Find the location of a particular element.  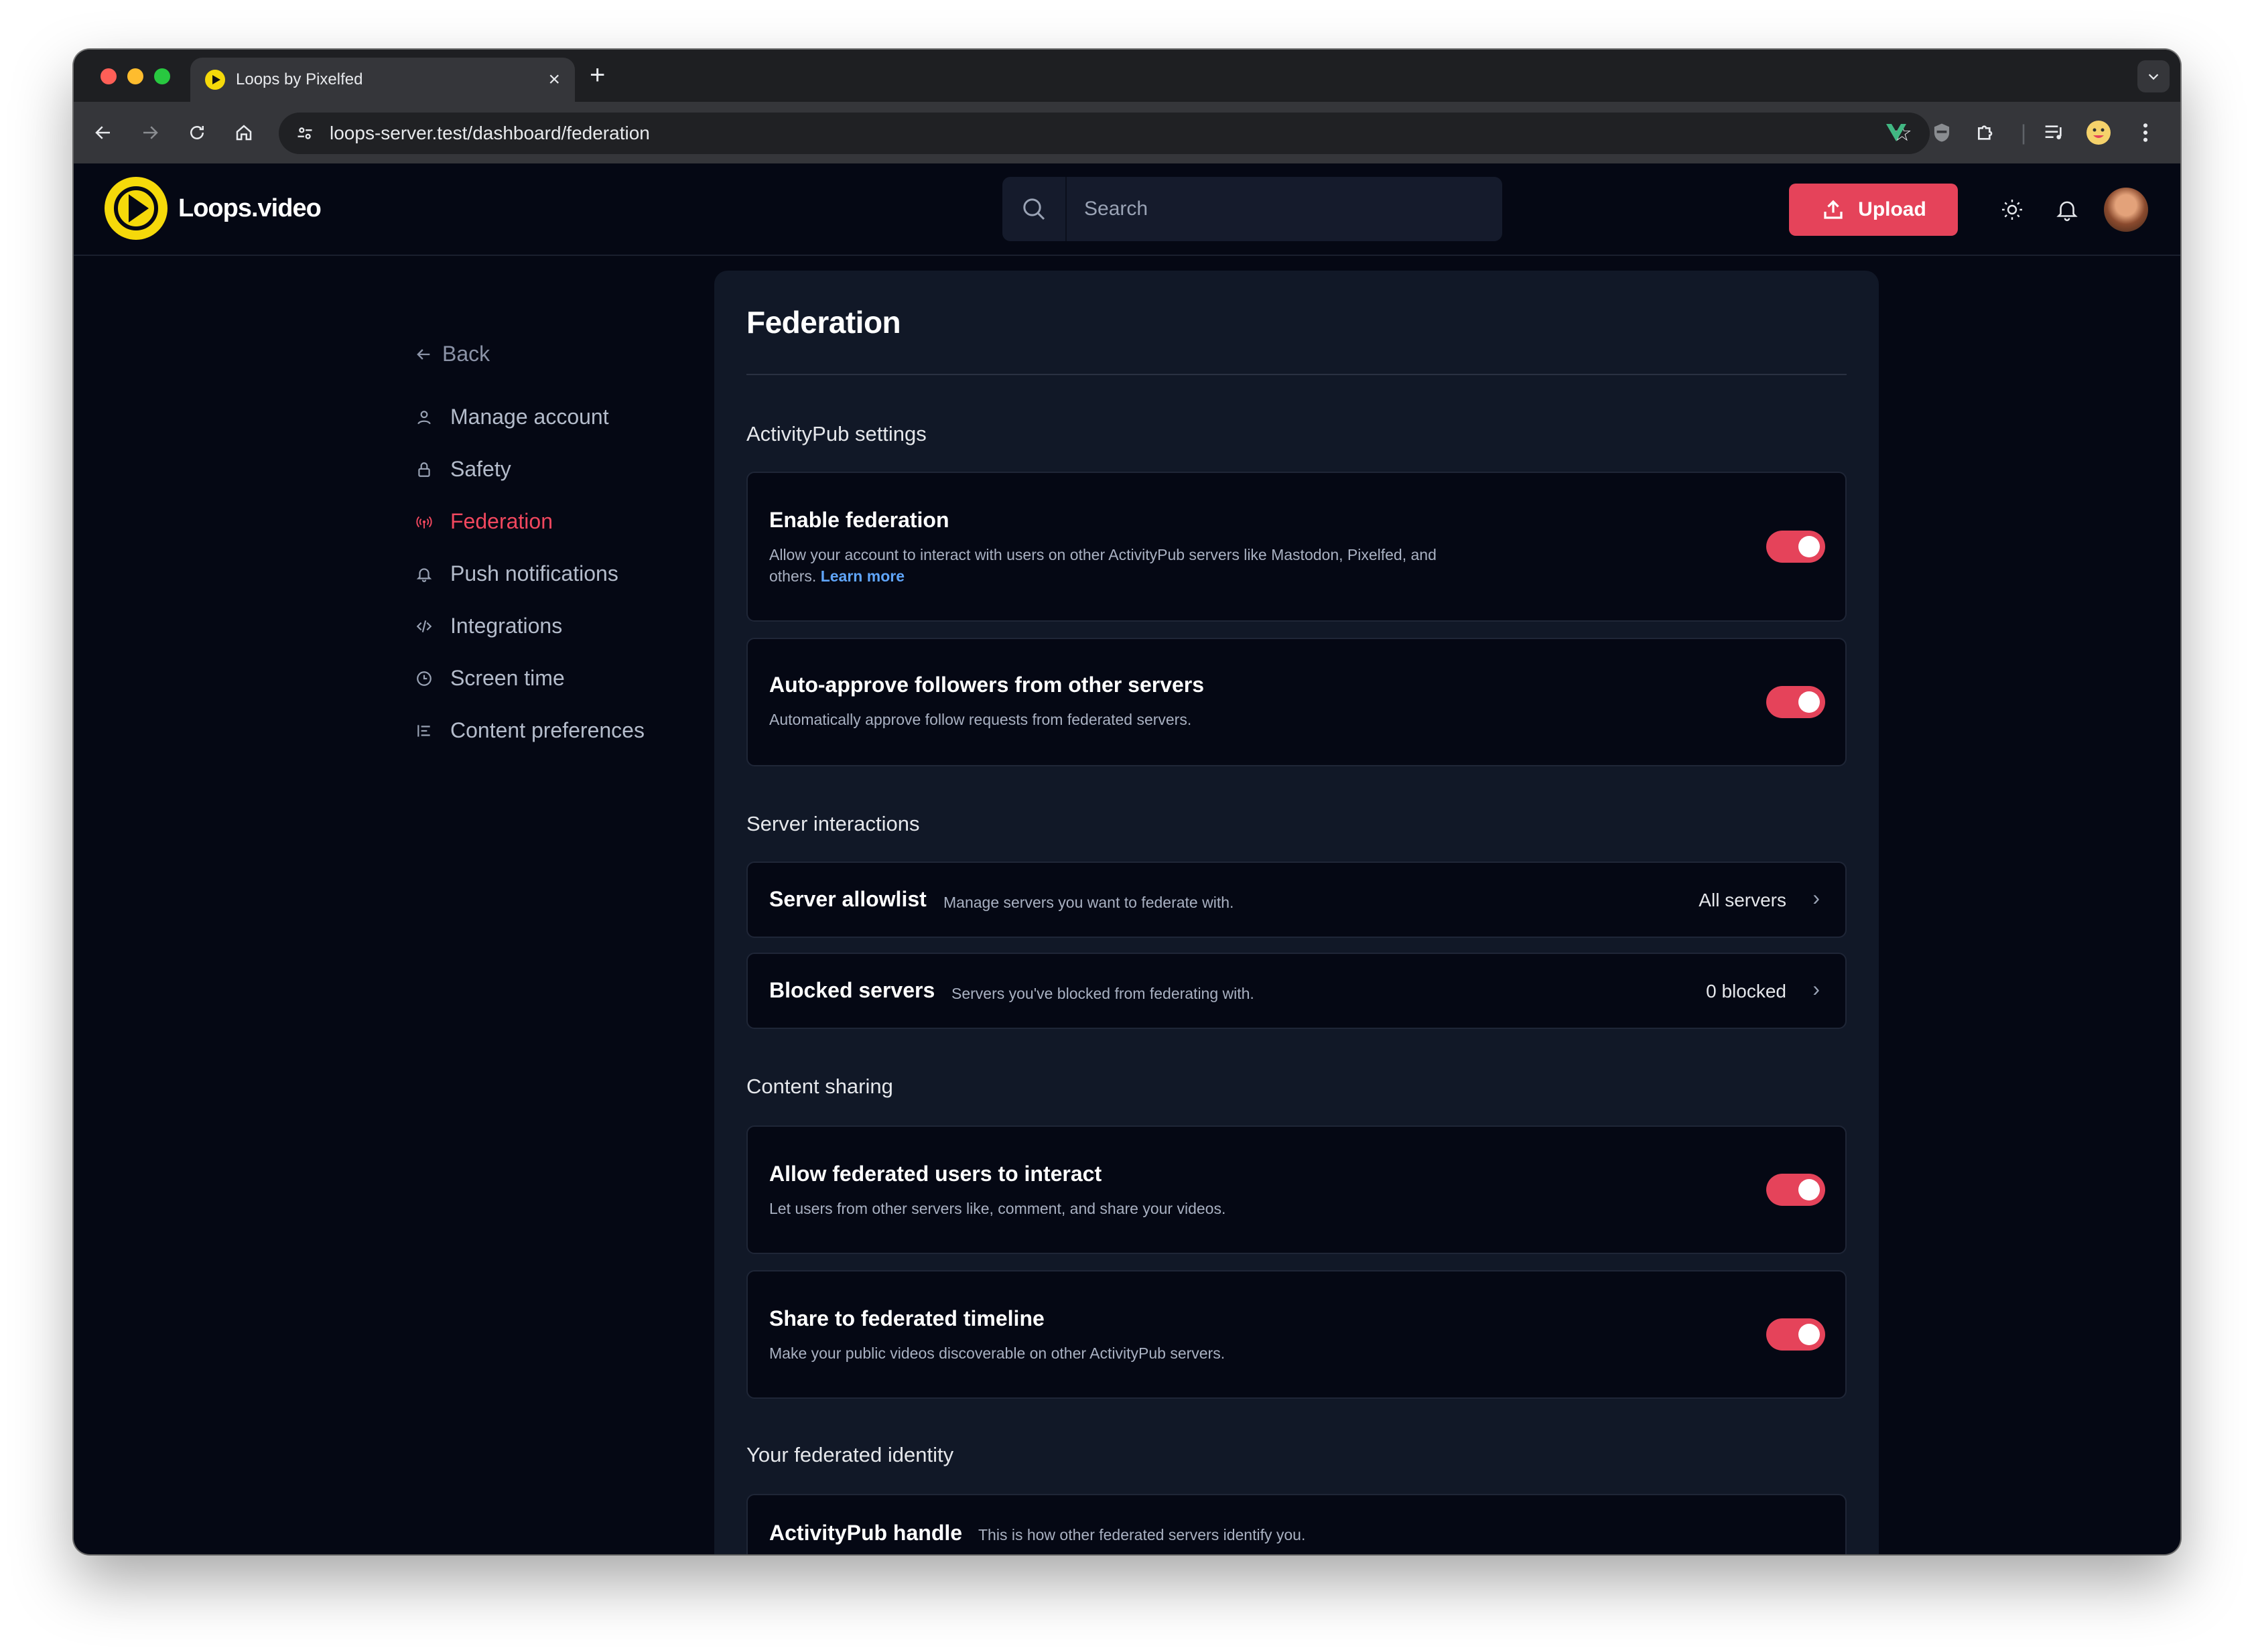

upload-button: Upload is located at coordinates (1874, 210).